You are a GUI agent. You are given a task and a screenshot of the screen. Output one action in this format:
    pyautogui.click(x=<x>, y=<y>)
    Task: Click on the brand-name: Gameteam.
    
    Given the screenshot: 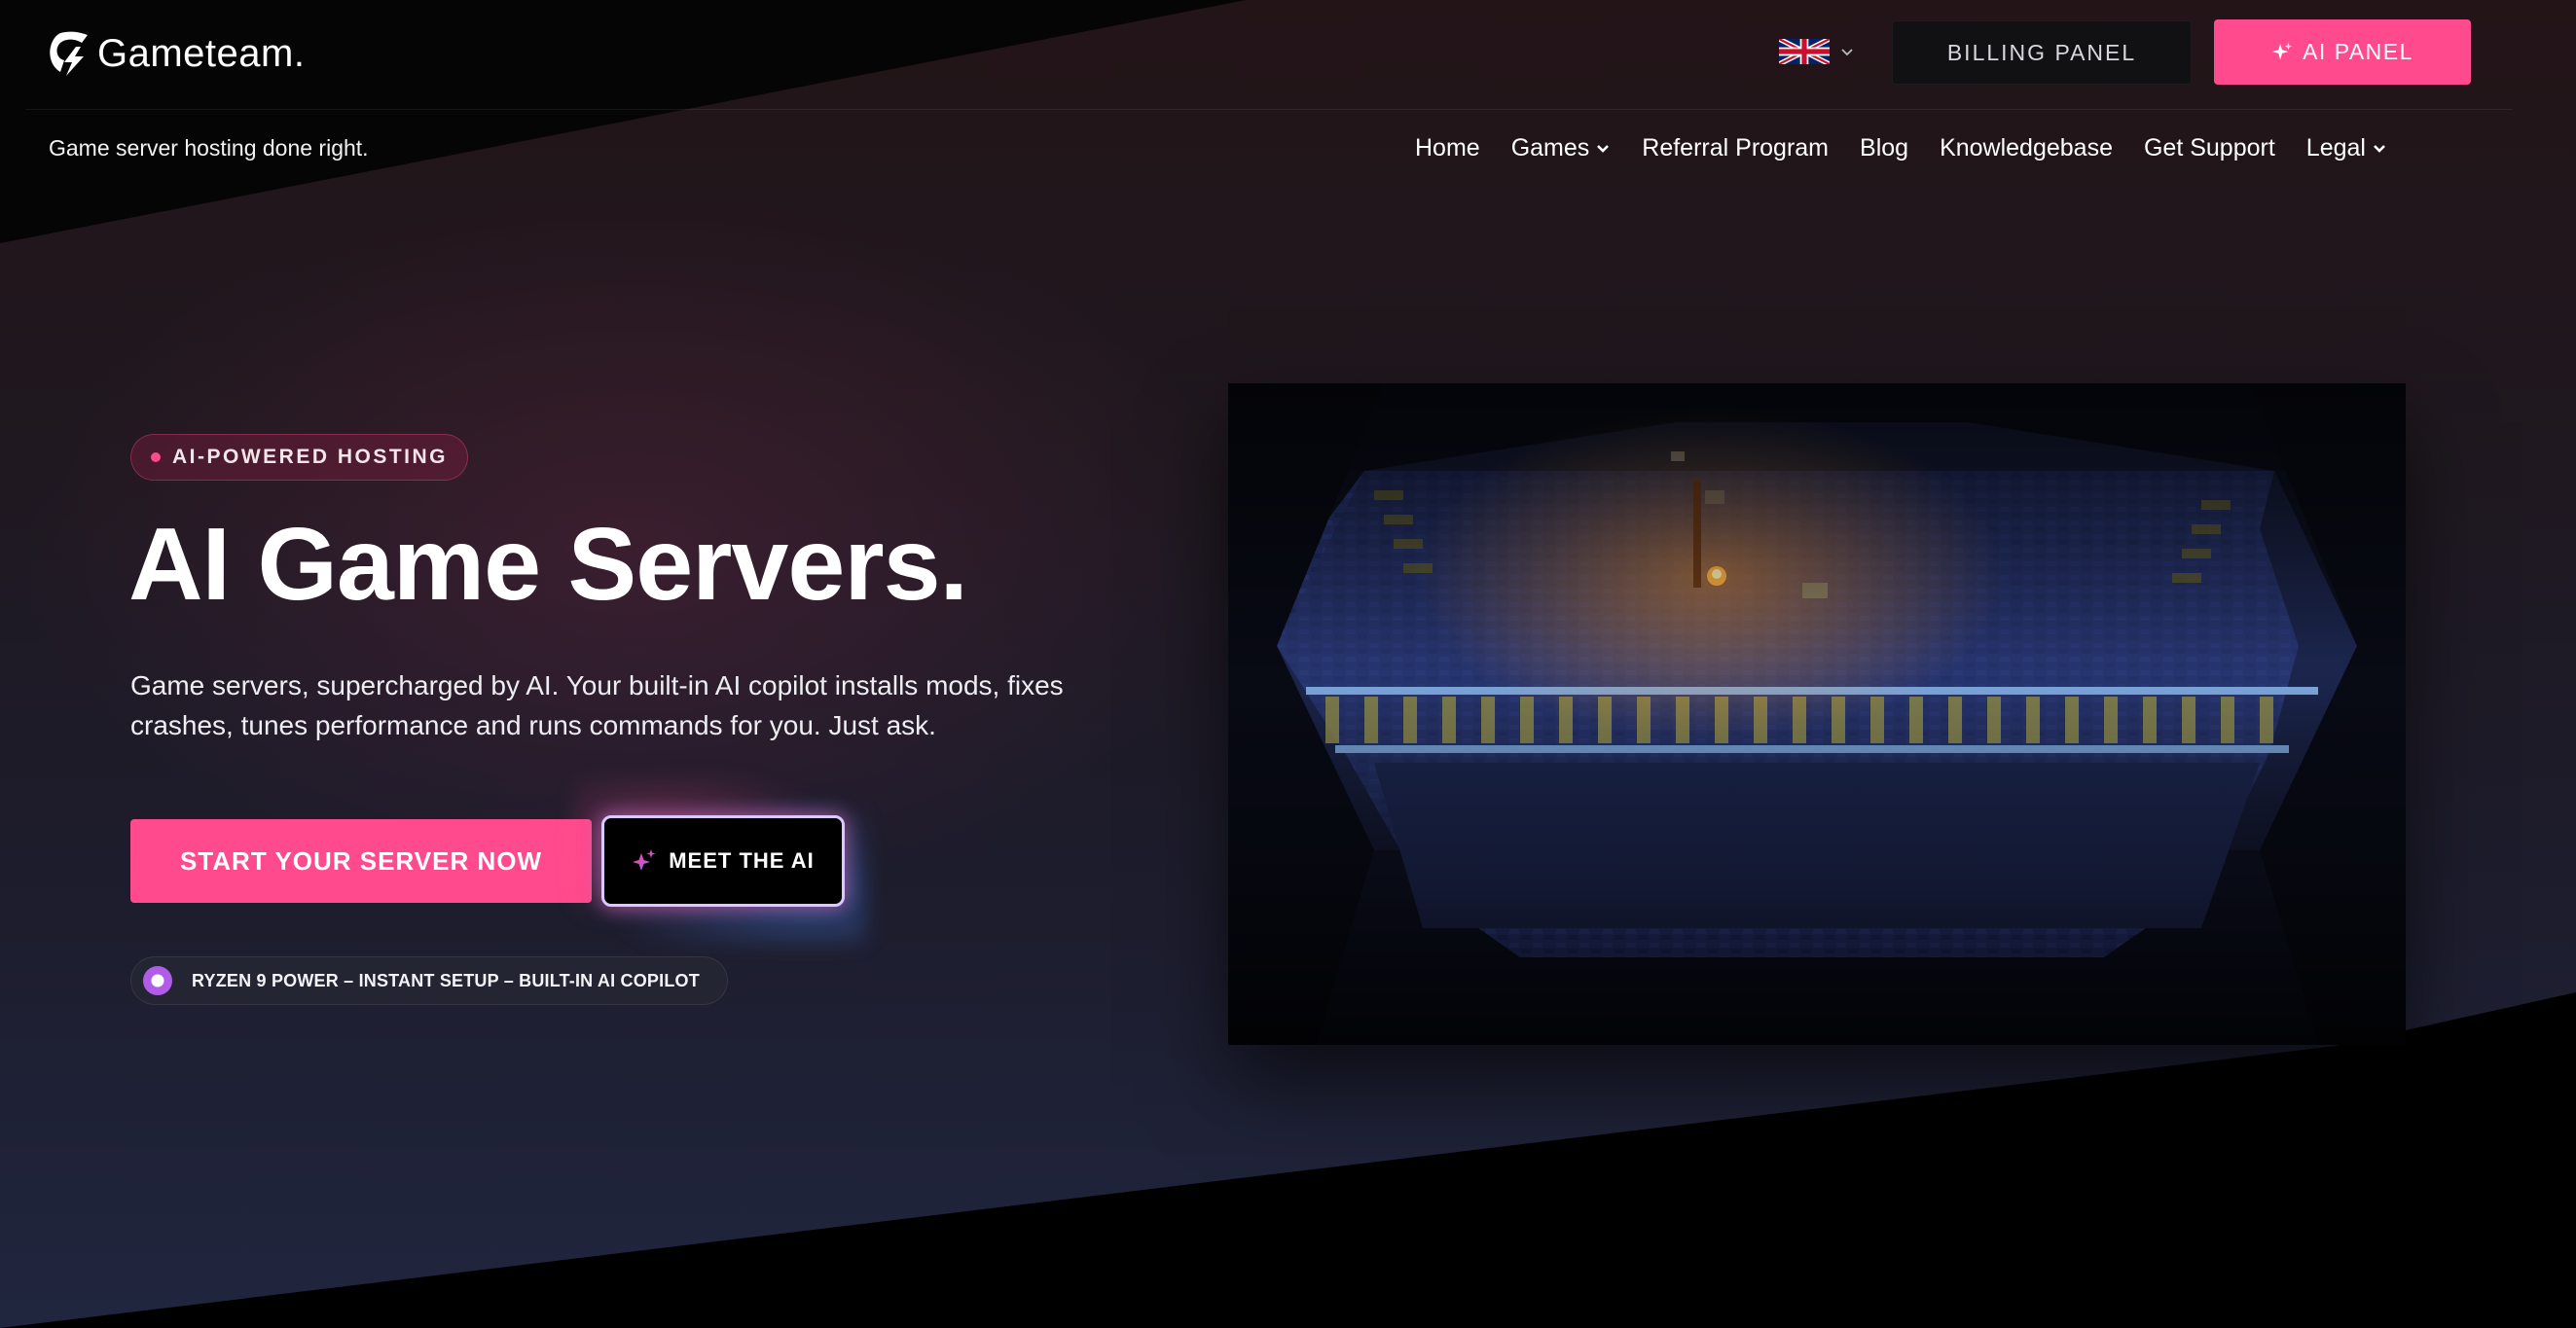 What is the action you would take?
    pyautogui.click(x=201, y=53)
    